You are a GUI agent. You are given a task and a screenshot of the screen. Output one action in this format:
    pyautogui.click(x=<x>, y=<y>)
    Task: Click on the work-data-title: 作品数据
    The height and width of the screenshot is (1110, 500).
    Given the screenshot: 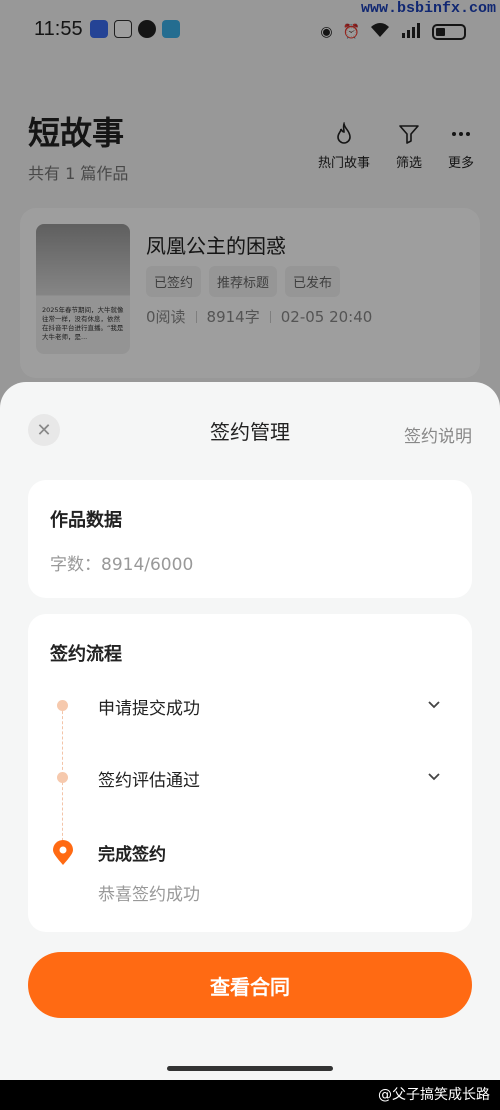 What is the action you would take?
    pyautogui.click(x=86, y=520)
    